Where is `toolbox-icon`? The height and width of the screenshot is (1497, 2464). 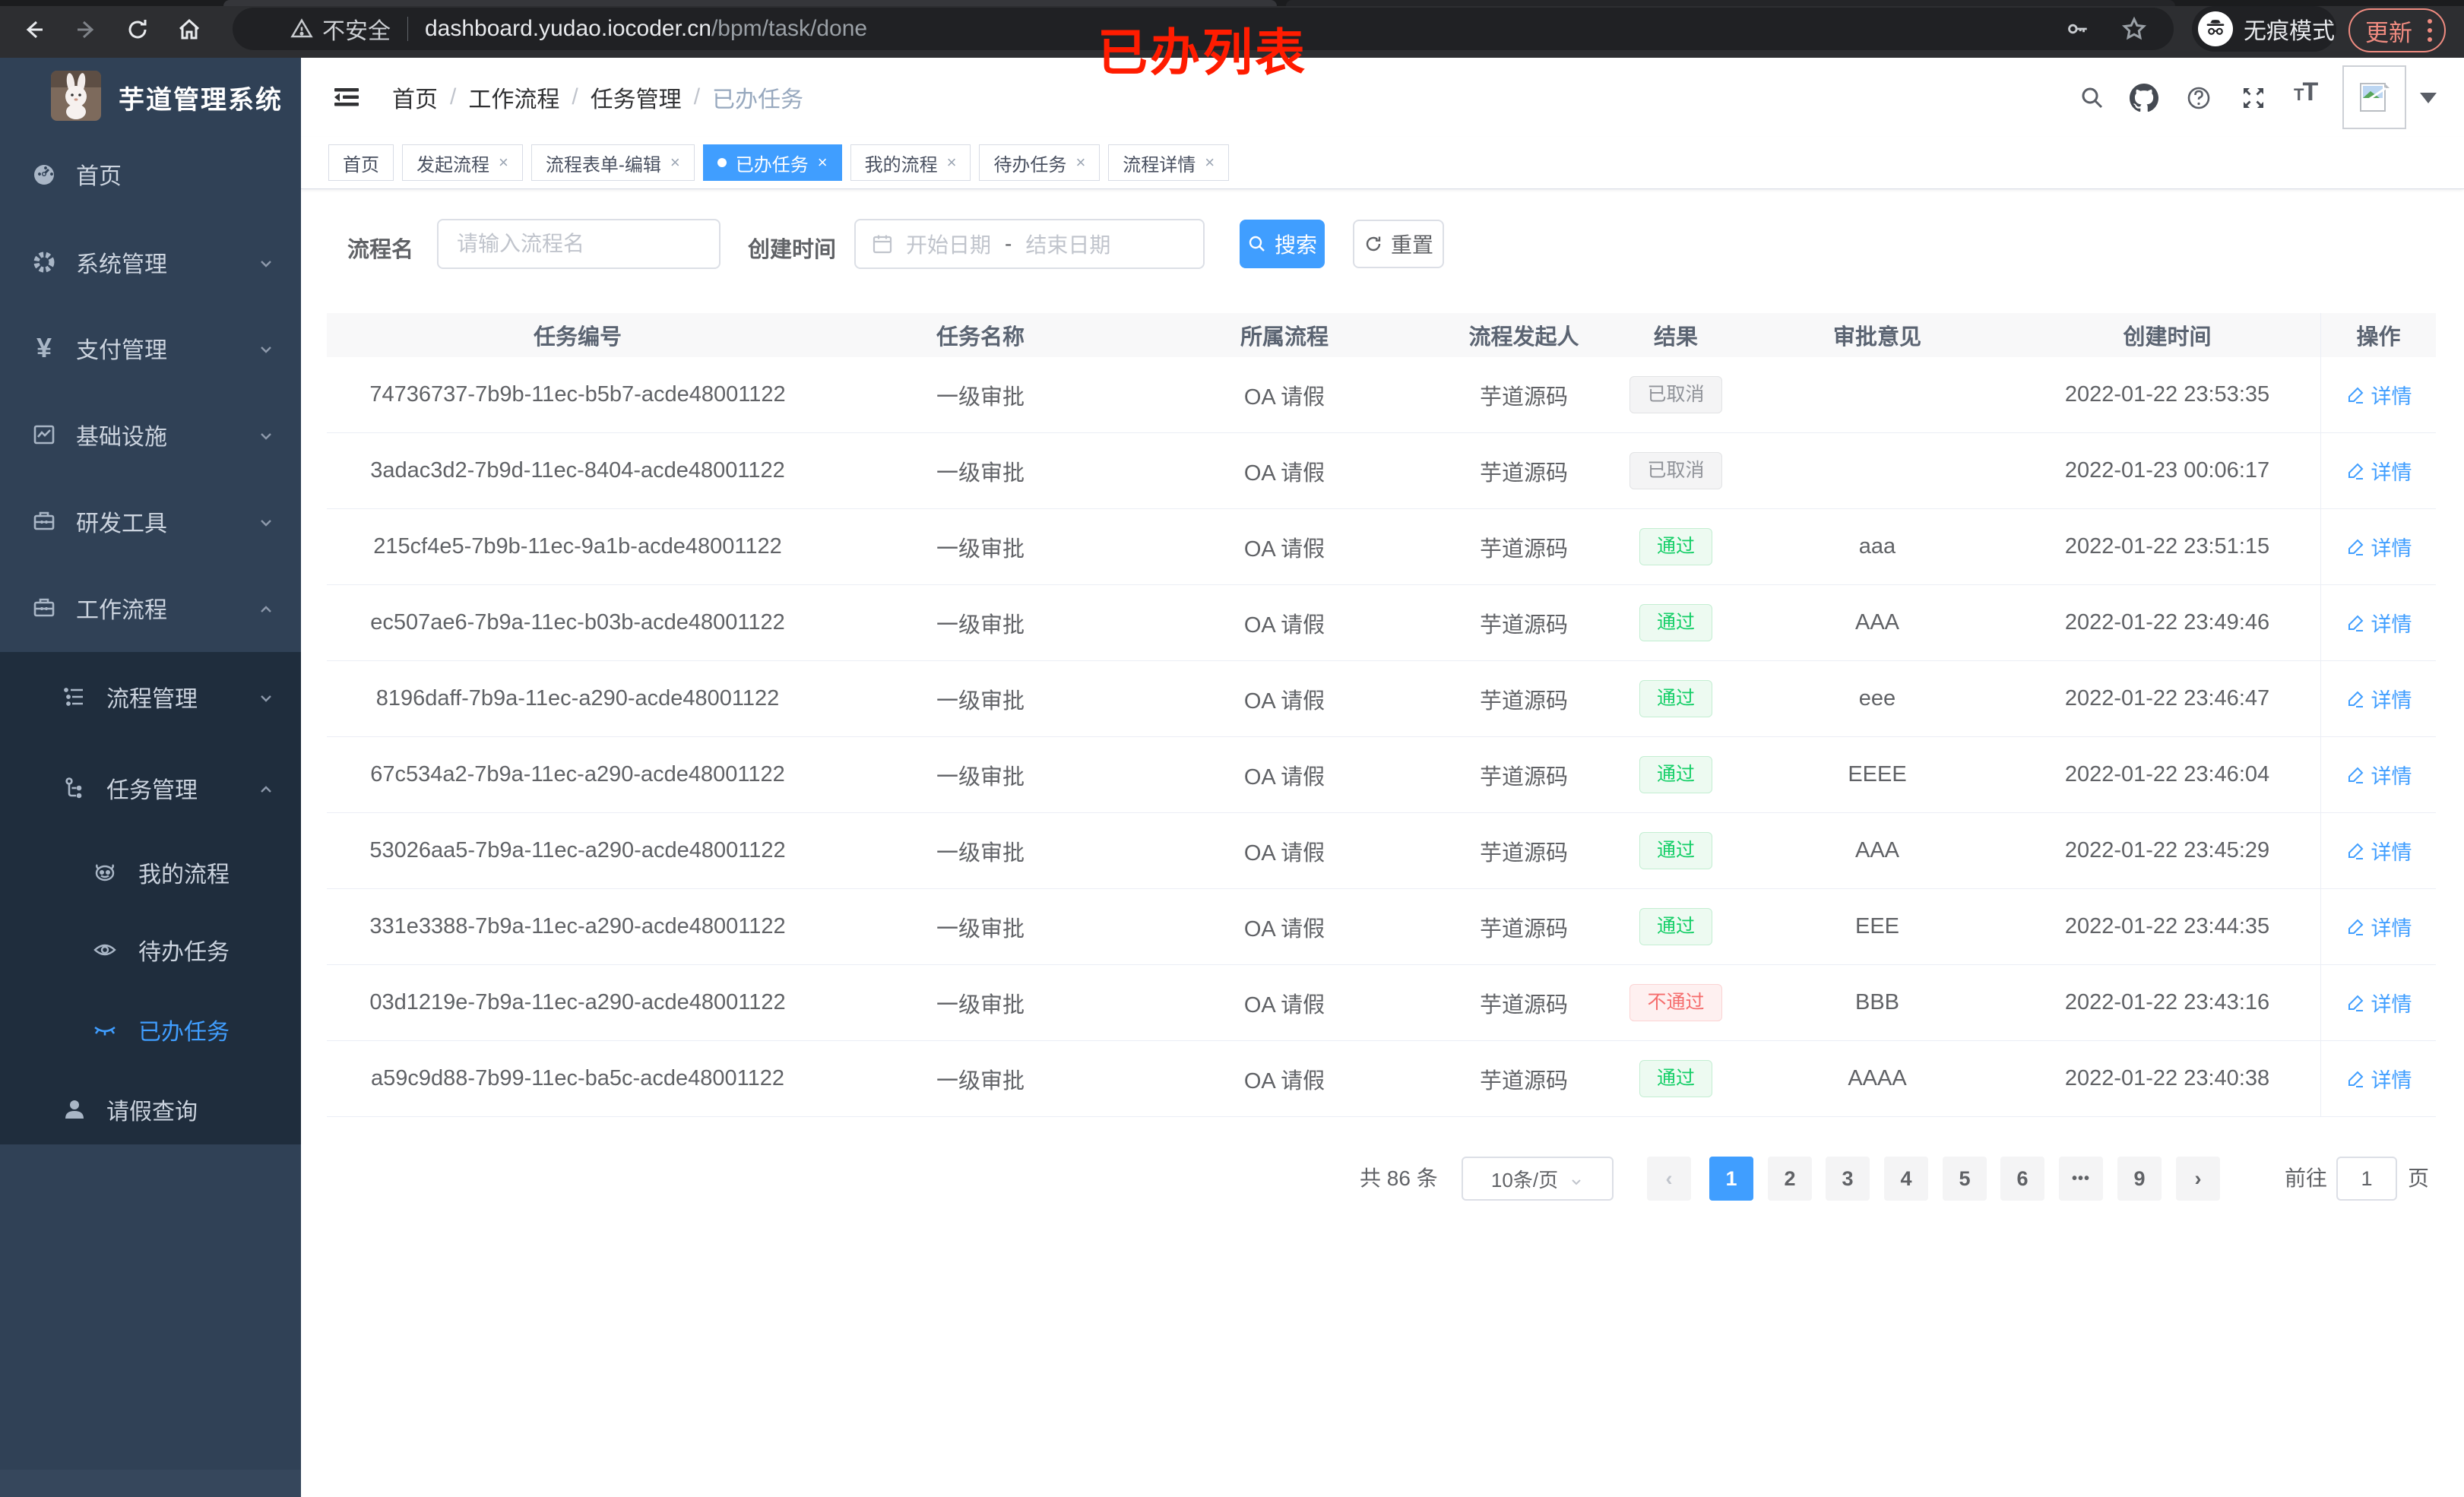
toolbox-icon is located at coordinates (44, 521).